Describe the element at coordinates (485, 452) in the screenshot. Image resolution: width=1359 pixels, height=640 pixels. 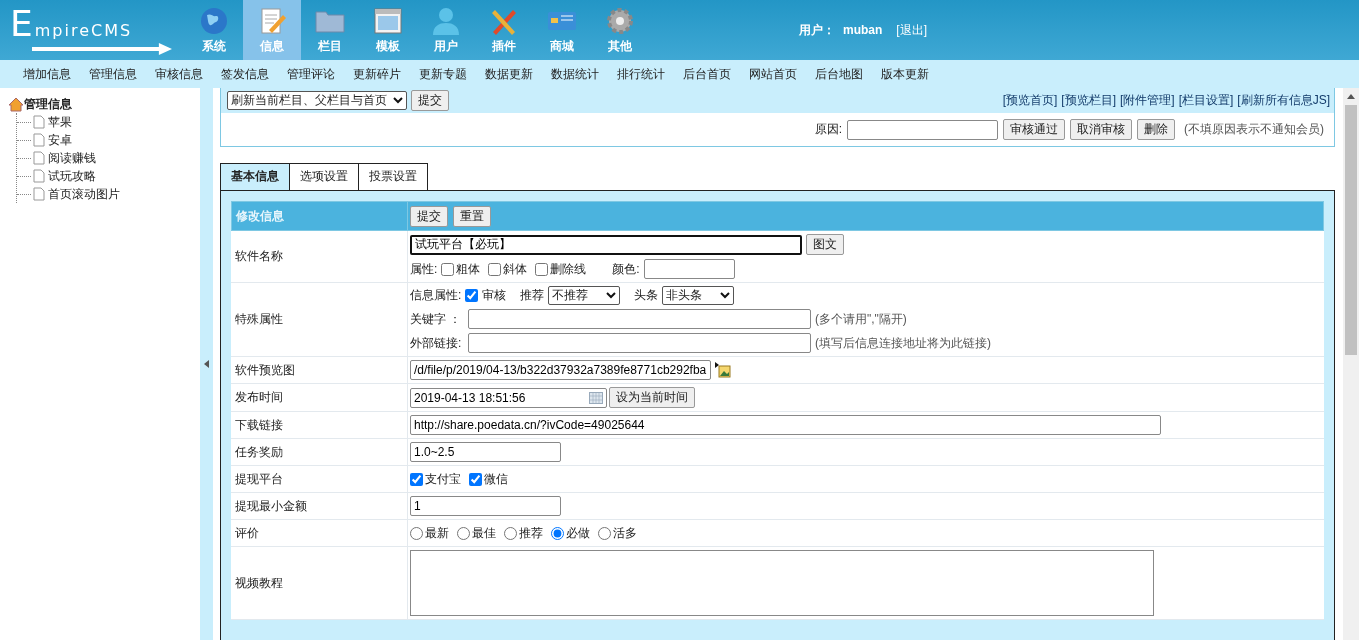
I see `text-input: 1.0~2.5` at that location.